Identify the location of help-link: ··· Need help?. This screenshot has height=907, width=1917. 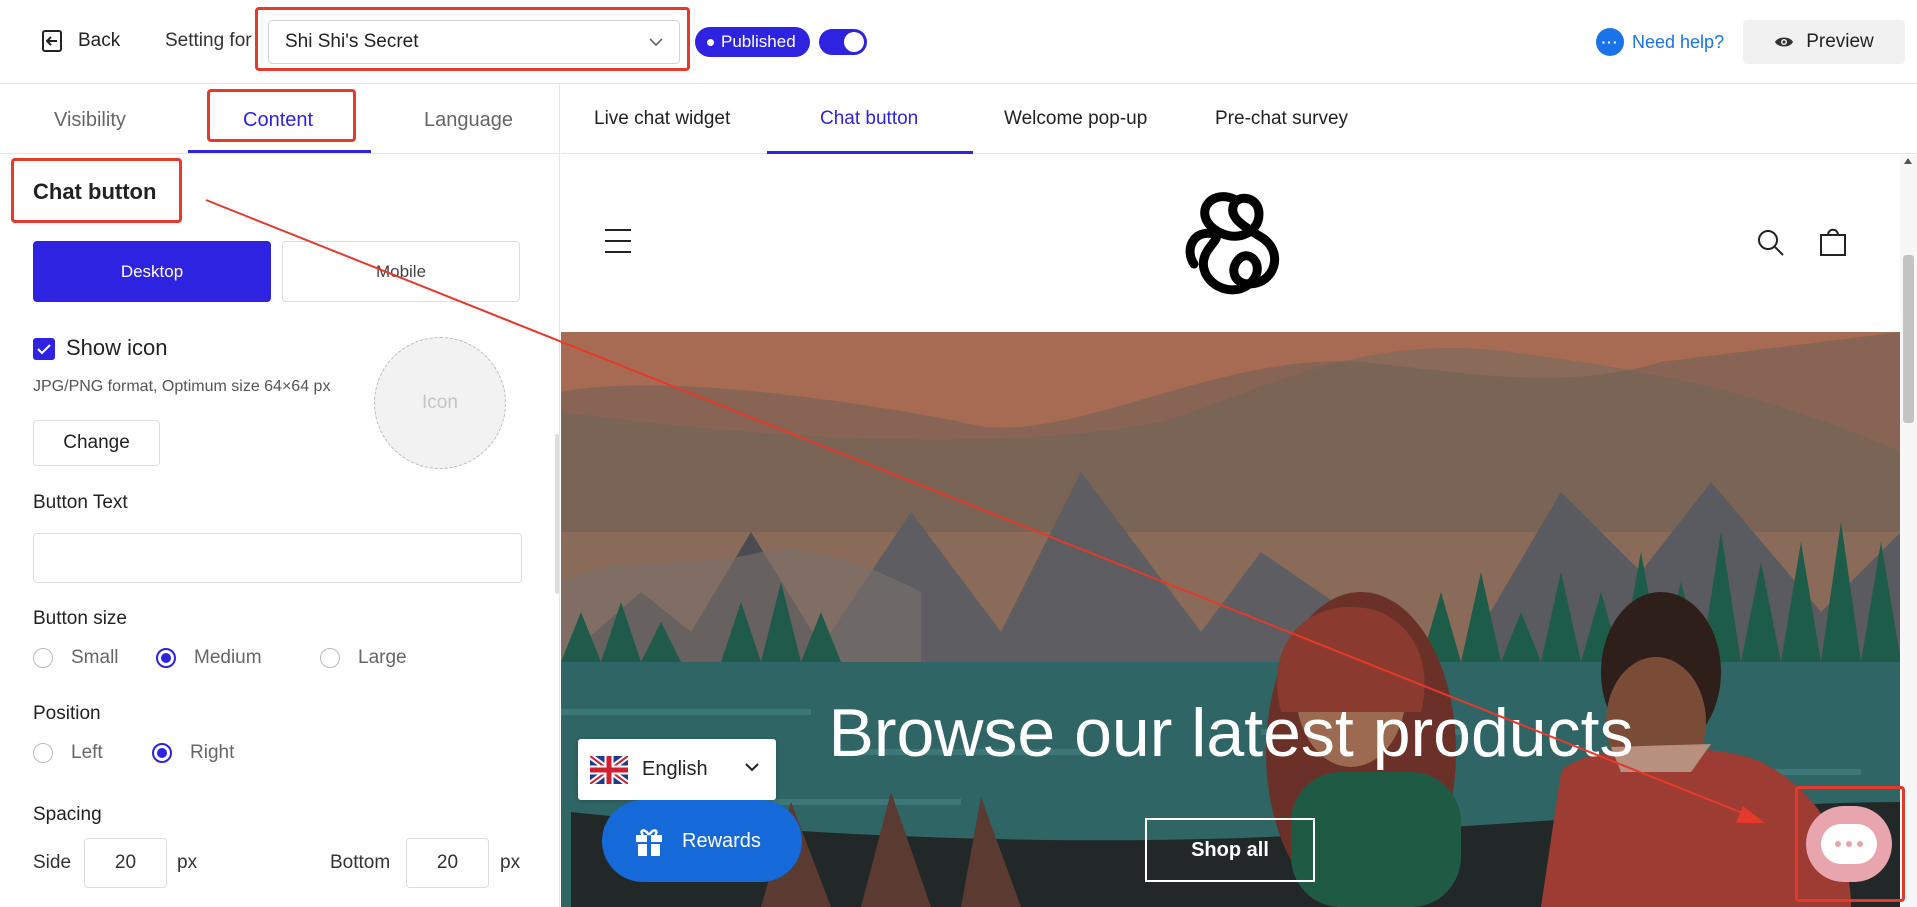
(1660, 42).